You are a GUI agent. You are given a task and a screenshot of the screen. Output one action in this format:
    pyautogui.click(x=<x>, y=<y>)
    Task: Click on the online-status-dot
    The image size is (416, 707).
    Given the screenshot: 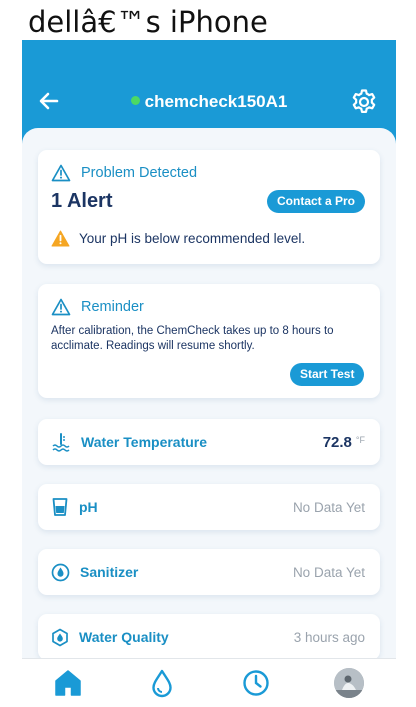 What is the action you would take?
    pyautogui.click(x=135, y=100)
    